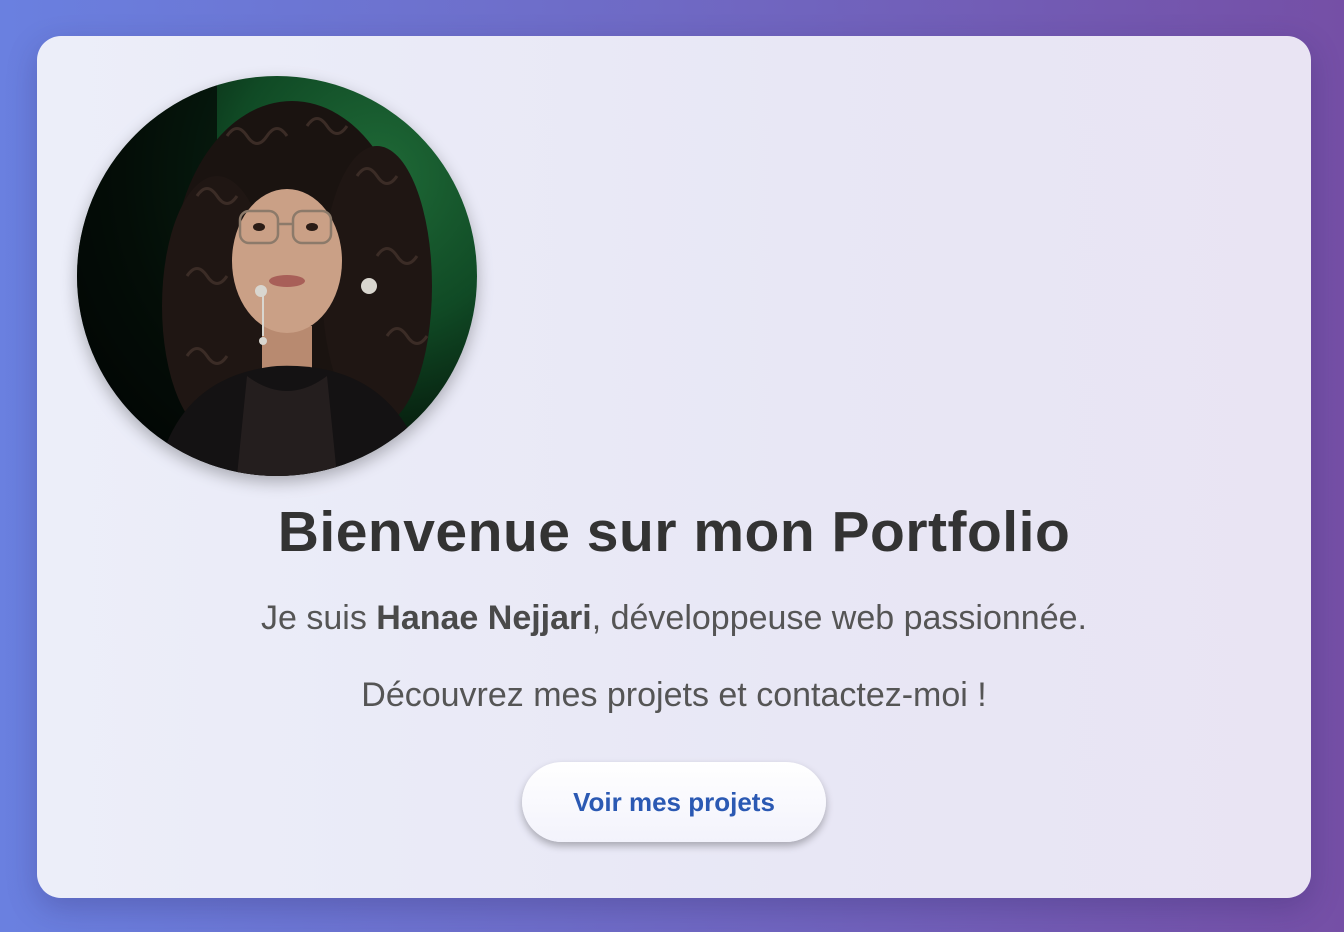  What do you see at coordinates (674, 695) in the screenshot?
I see `call-to-action-text: Découvrez mes projets et contactez-moi !` at bounding box center [674, 695].